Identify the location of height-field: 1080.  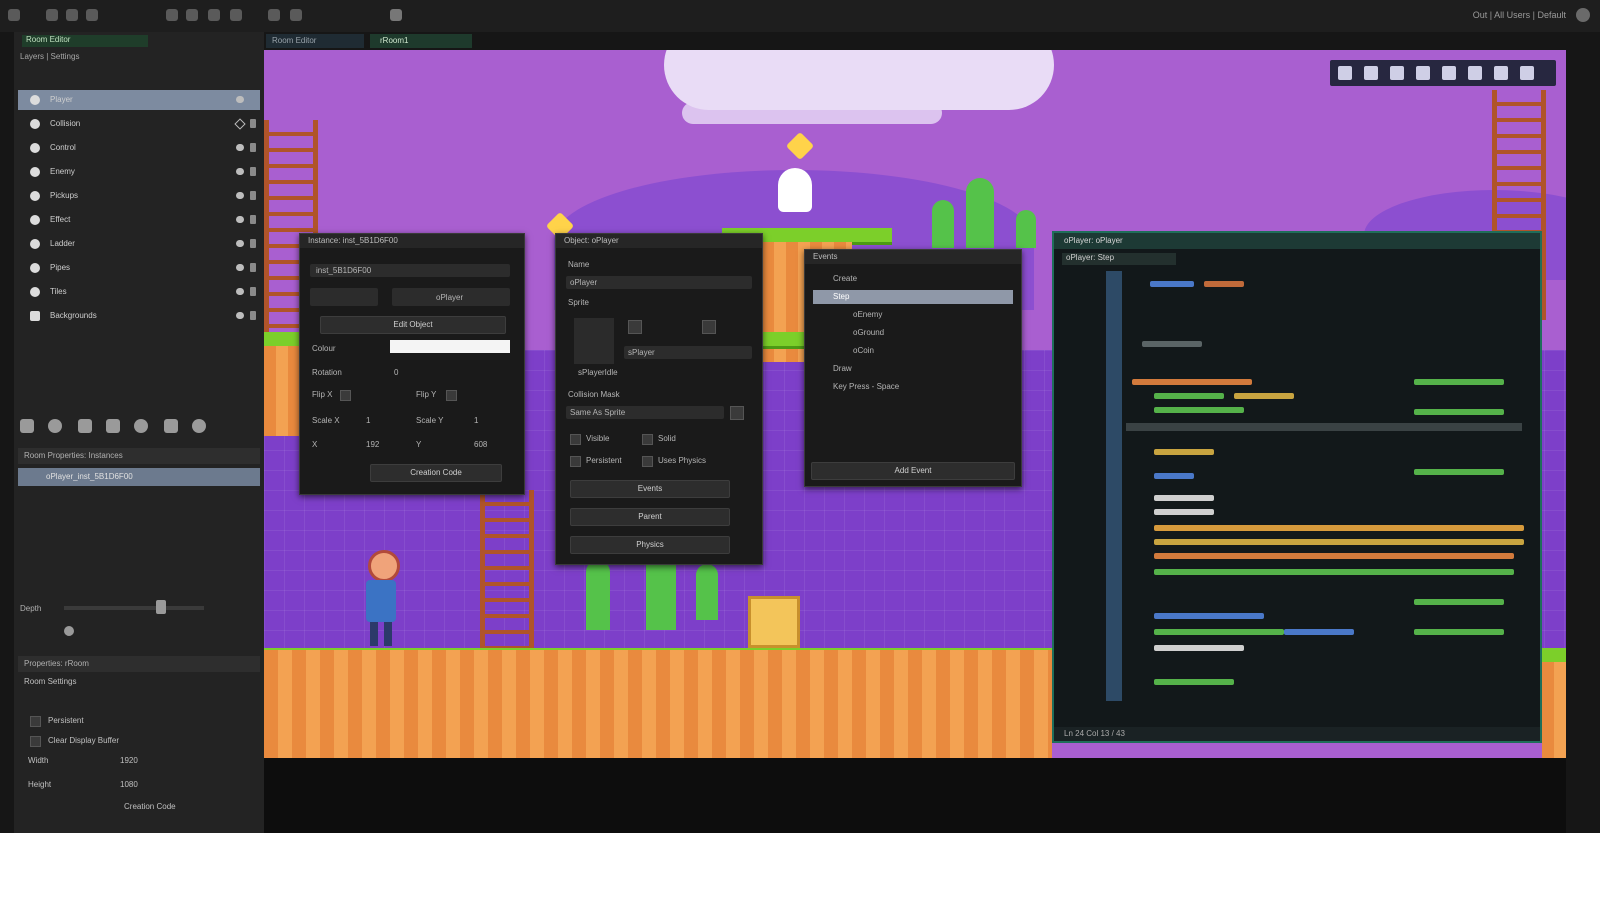
(129, 784).